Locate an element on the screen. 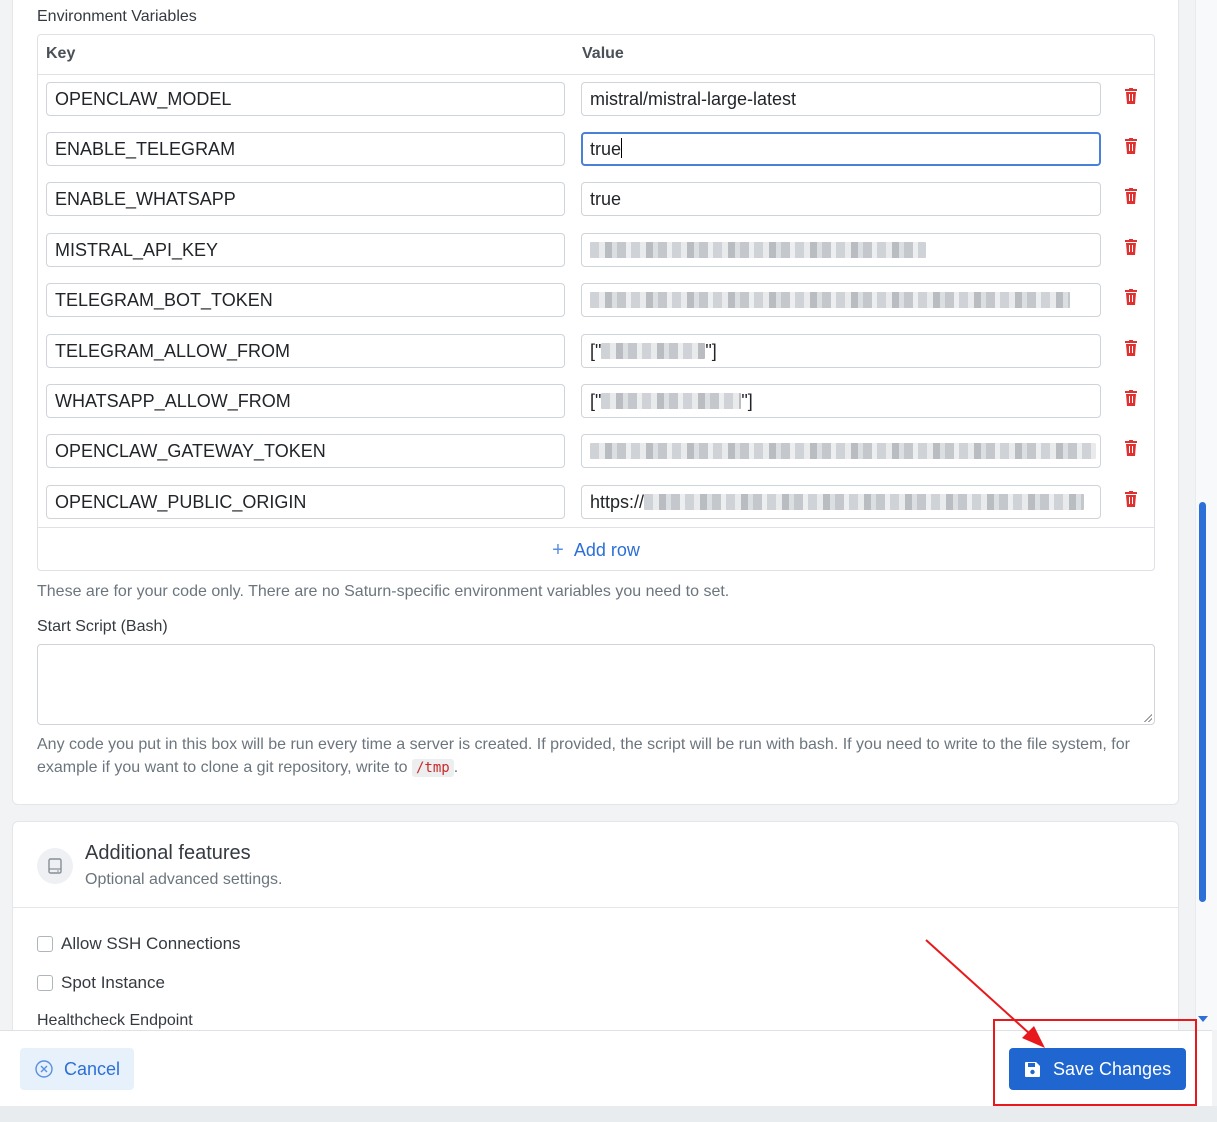 The height and width of the screenshot is (1122, 1217). cancel-button: Cancel is located at coordinates (77, 1069).